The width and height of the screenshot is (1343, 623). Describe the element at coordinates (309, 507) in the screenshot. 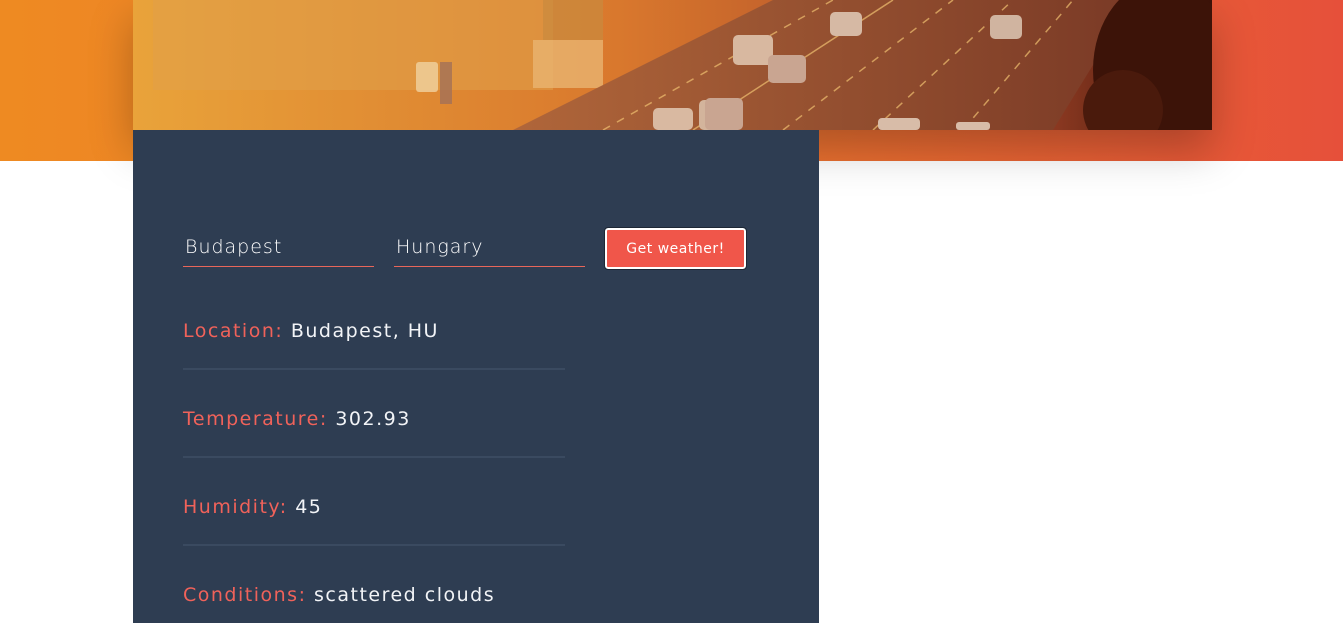

I see `humidity-value: 45` at that location.